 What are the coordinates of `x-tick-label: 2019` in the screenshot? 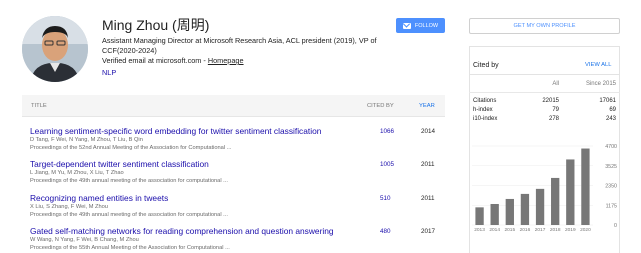 It's located at (570, 230).